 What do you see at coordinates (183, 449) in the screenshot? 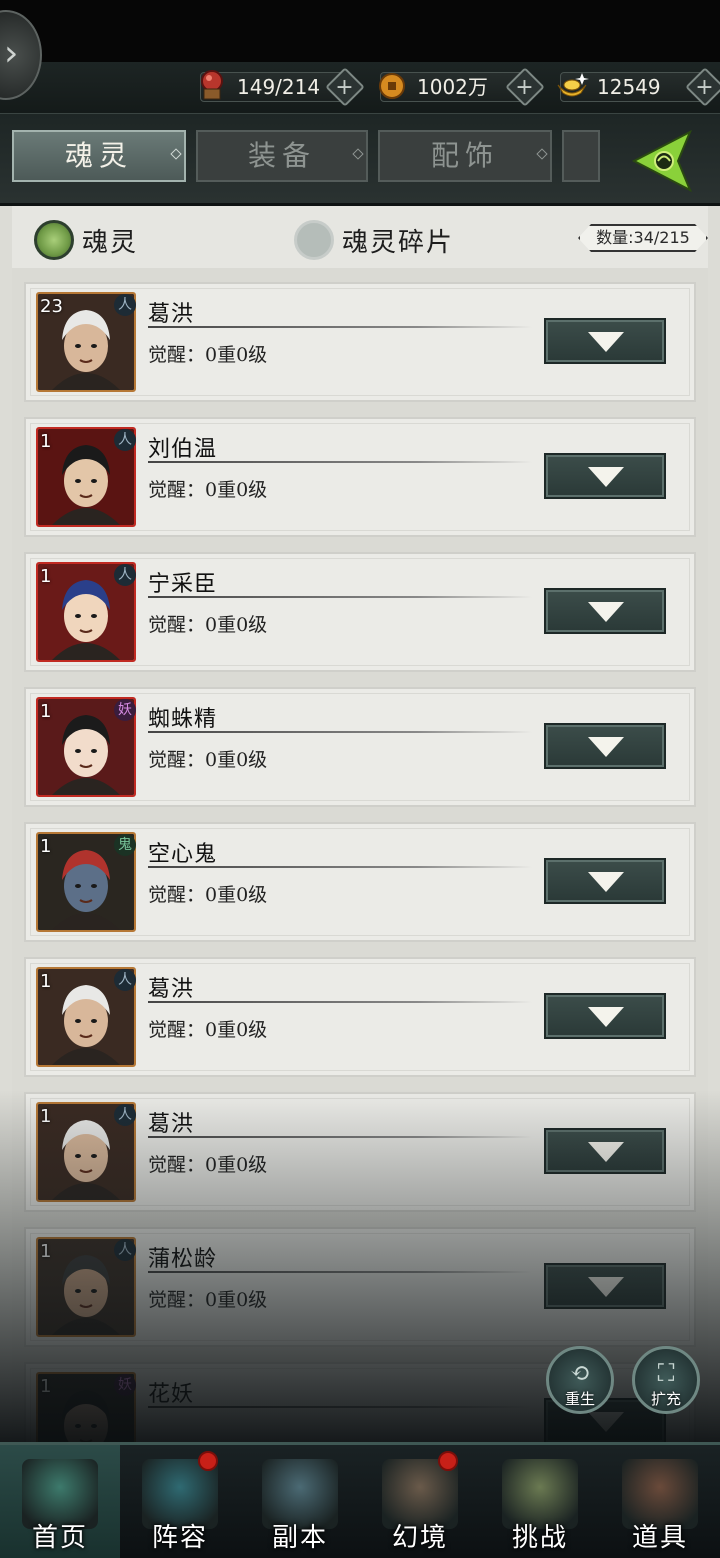
I see `character-name: 刘伯温` at bounding box center [183, 449].